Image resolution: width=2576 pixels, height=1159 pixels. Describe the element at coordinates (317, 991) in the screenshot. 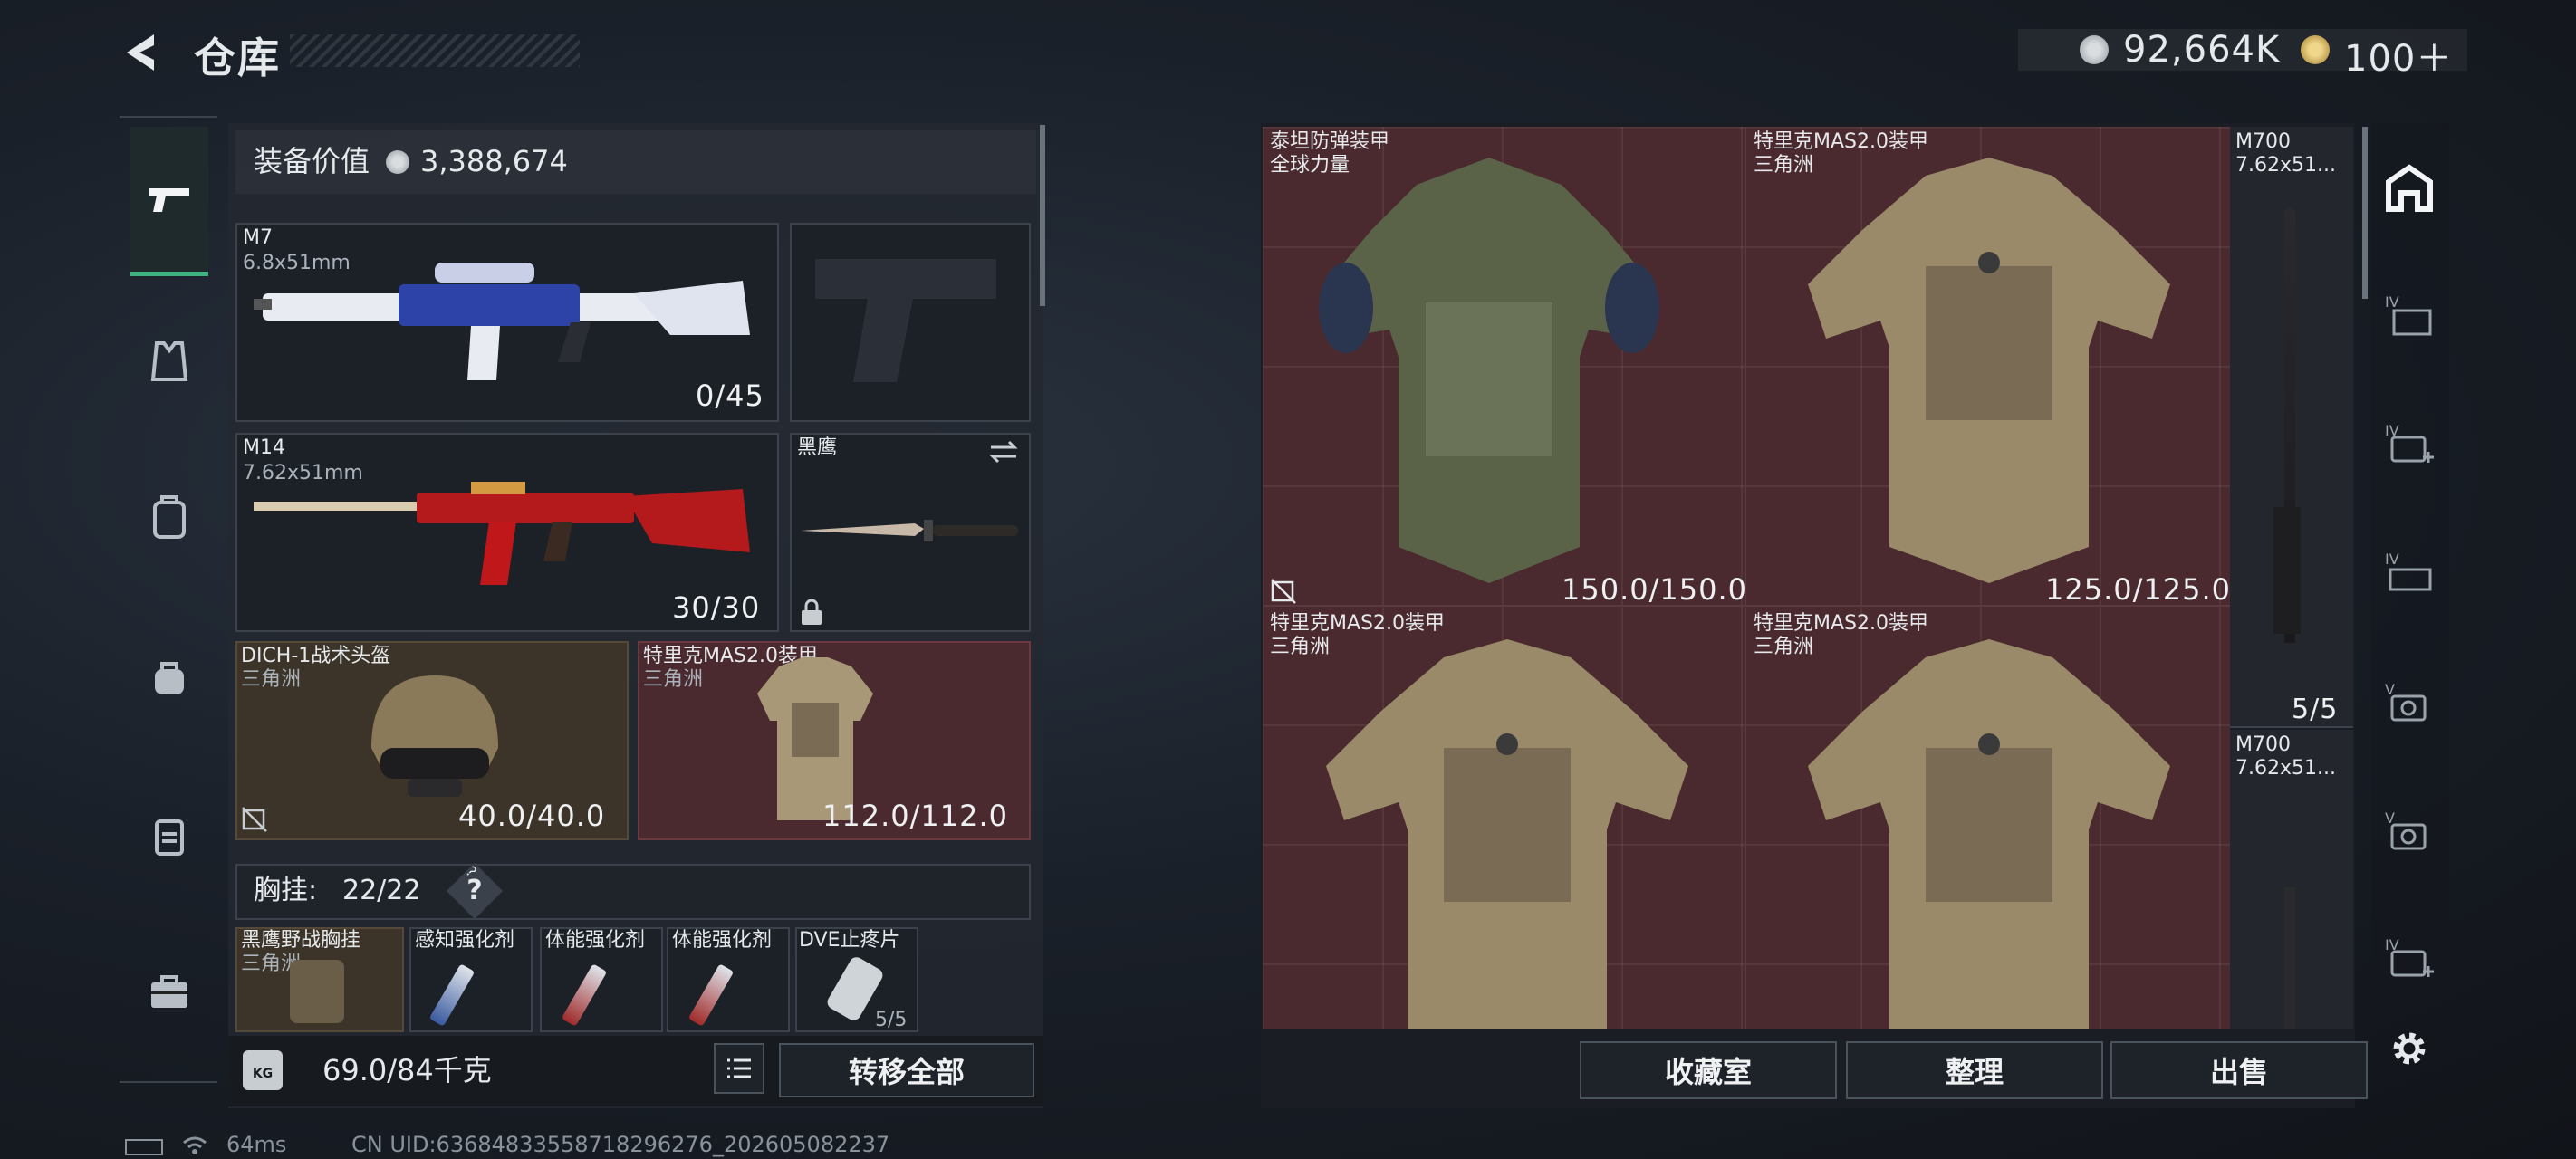

I see `rig-vest-image` at that location.